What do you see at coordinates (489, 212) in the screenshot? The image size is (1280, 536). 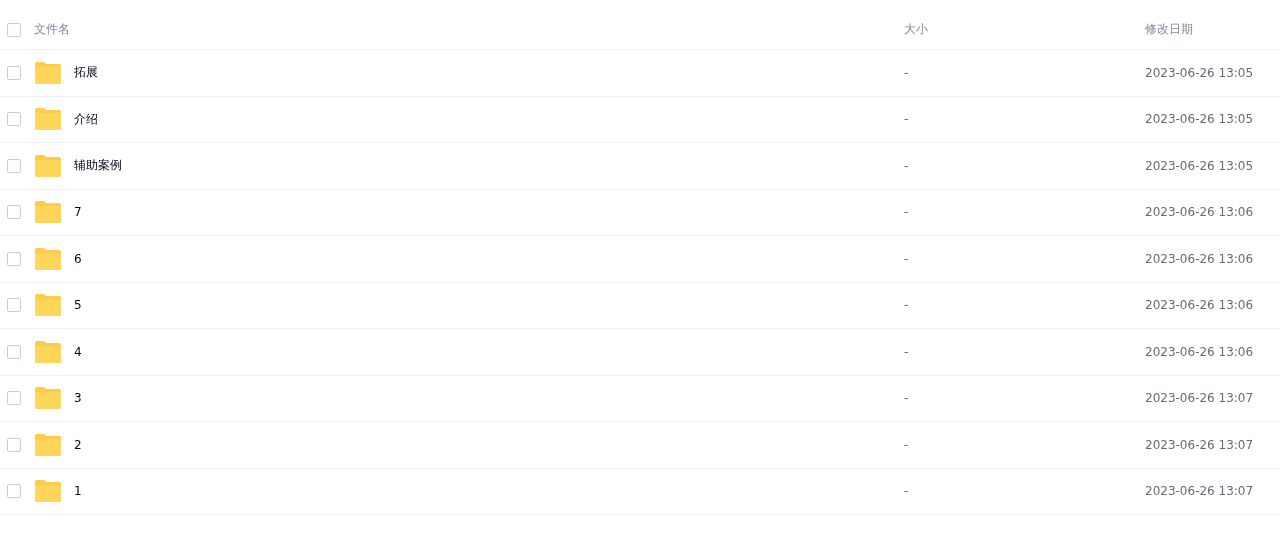 I see `folder-name: 7` at bounding box center [489, 212].